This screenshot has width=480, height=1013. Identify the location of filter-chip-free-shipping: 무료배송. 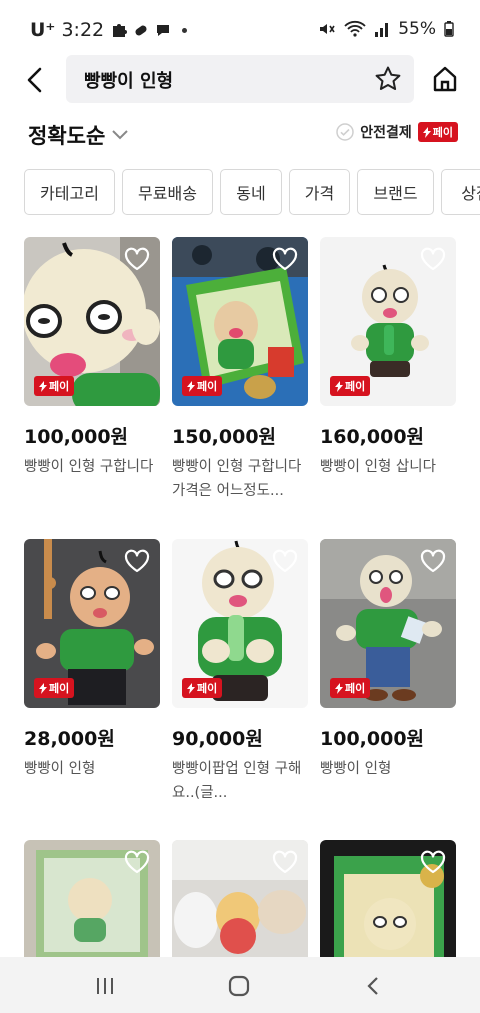
(167, 192).